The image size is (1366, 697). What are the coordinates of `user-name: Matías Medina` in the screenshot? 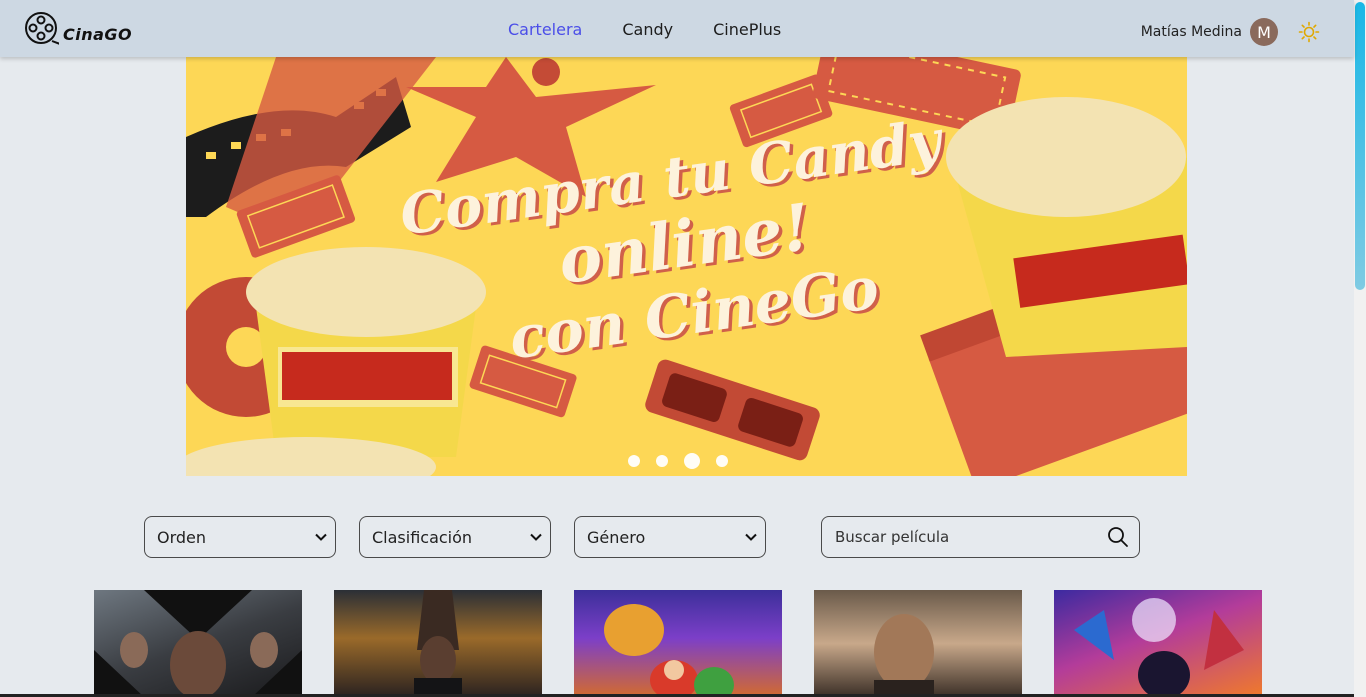 It's located at (1191, 32).